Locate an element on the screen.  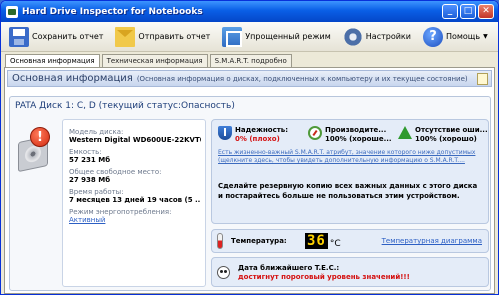
model-label: Модель диска: is located at coordinates (96, 132).